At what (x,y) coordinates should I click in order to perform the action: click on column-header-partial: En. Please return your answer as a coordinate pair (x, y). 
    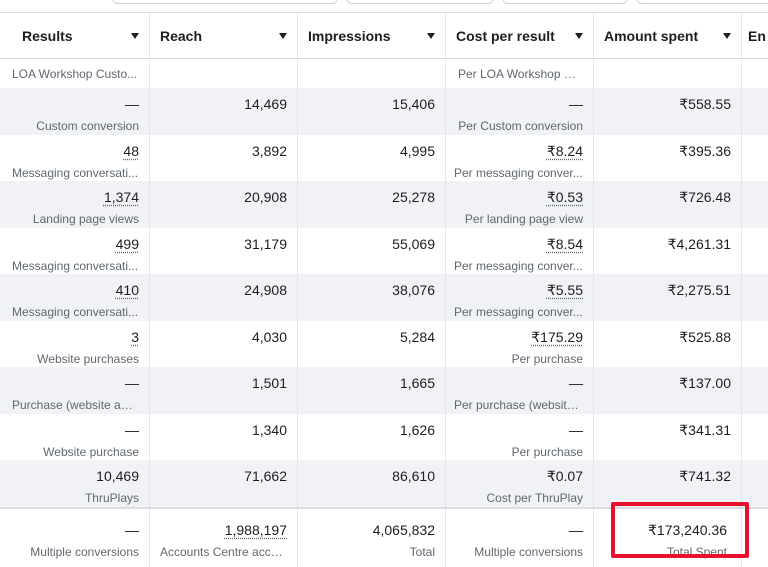
    Looking at the image, I should click on (755, 35).